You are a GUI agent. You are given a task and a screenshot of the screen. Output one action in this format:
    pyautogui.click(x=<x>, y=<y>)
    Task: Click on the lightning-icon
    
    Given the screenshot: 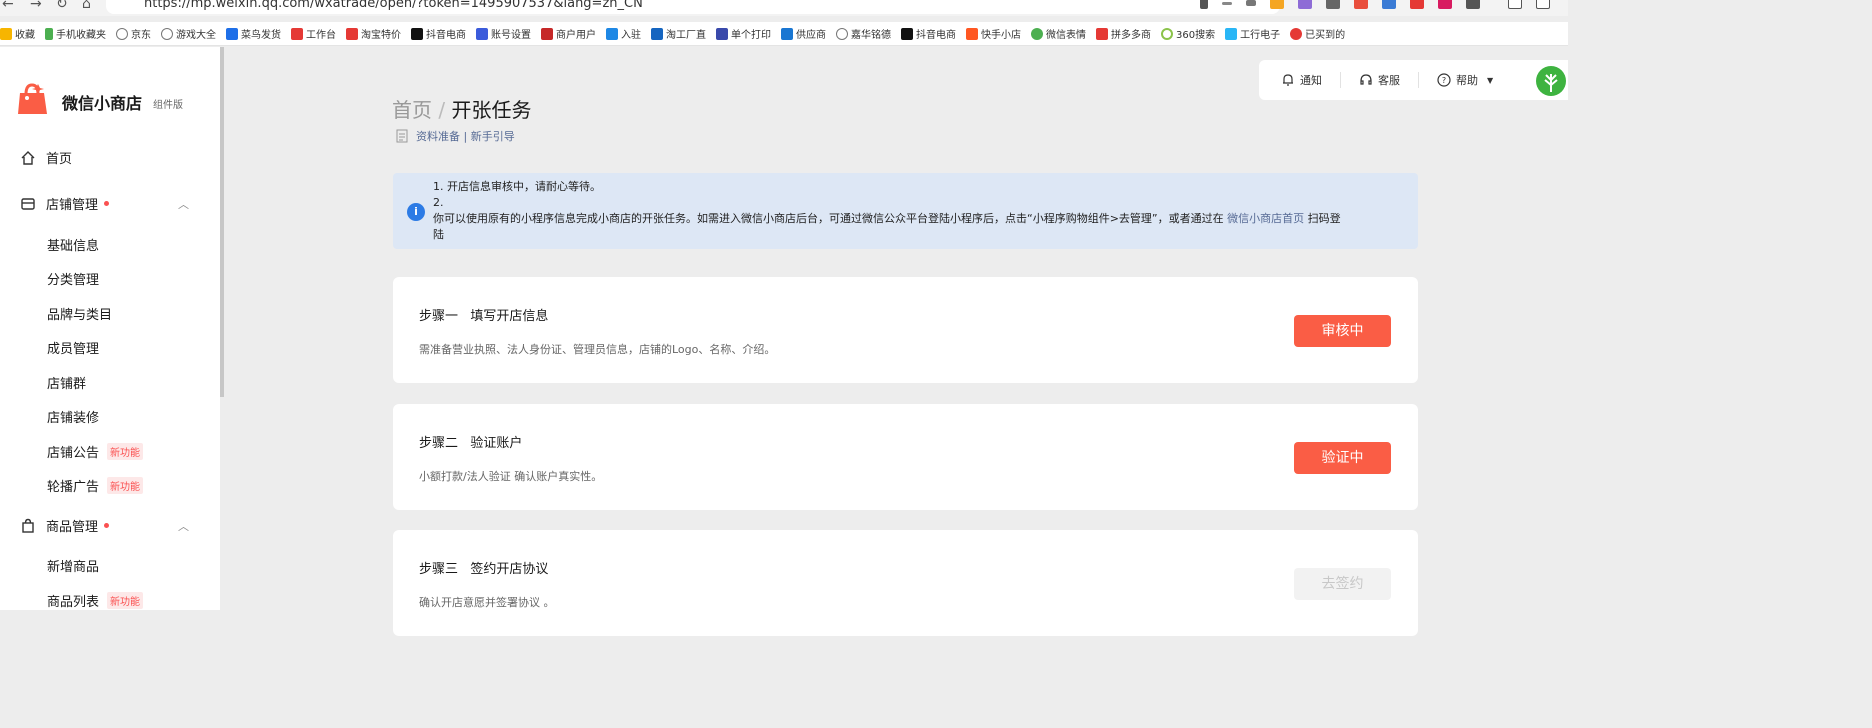 What is the action you would take?
    pyautogui.click(x=1204, y=4)
    